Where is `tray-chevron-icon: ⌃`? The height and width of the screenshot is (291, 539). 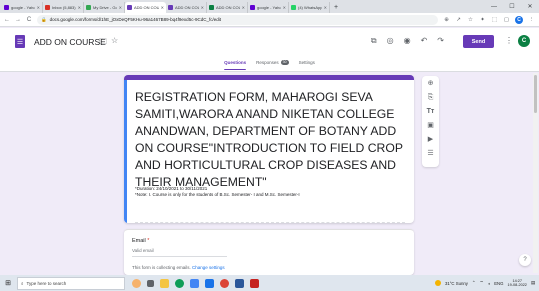 tray-chevron-icon: ⌃ is located at coordinates (474, 283).